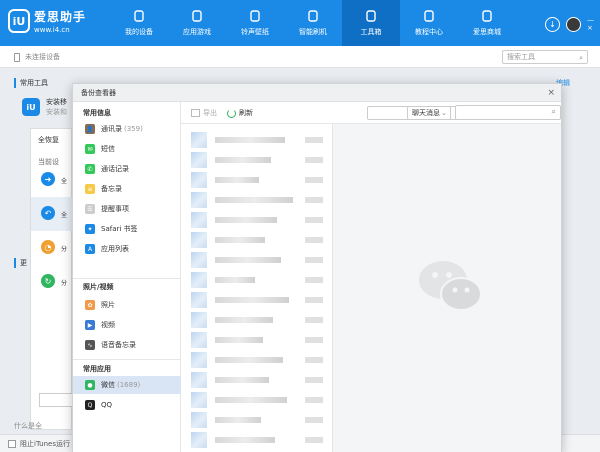 Image resolution: width=600 pixels, height=452 pixels. I want to click on nav-label: 工具箱, so click(371, 31).